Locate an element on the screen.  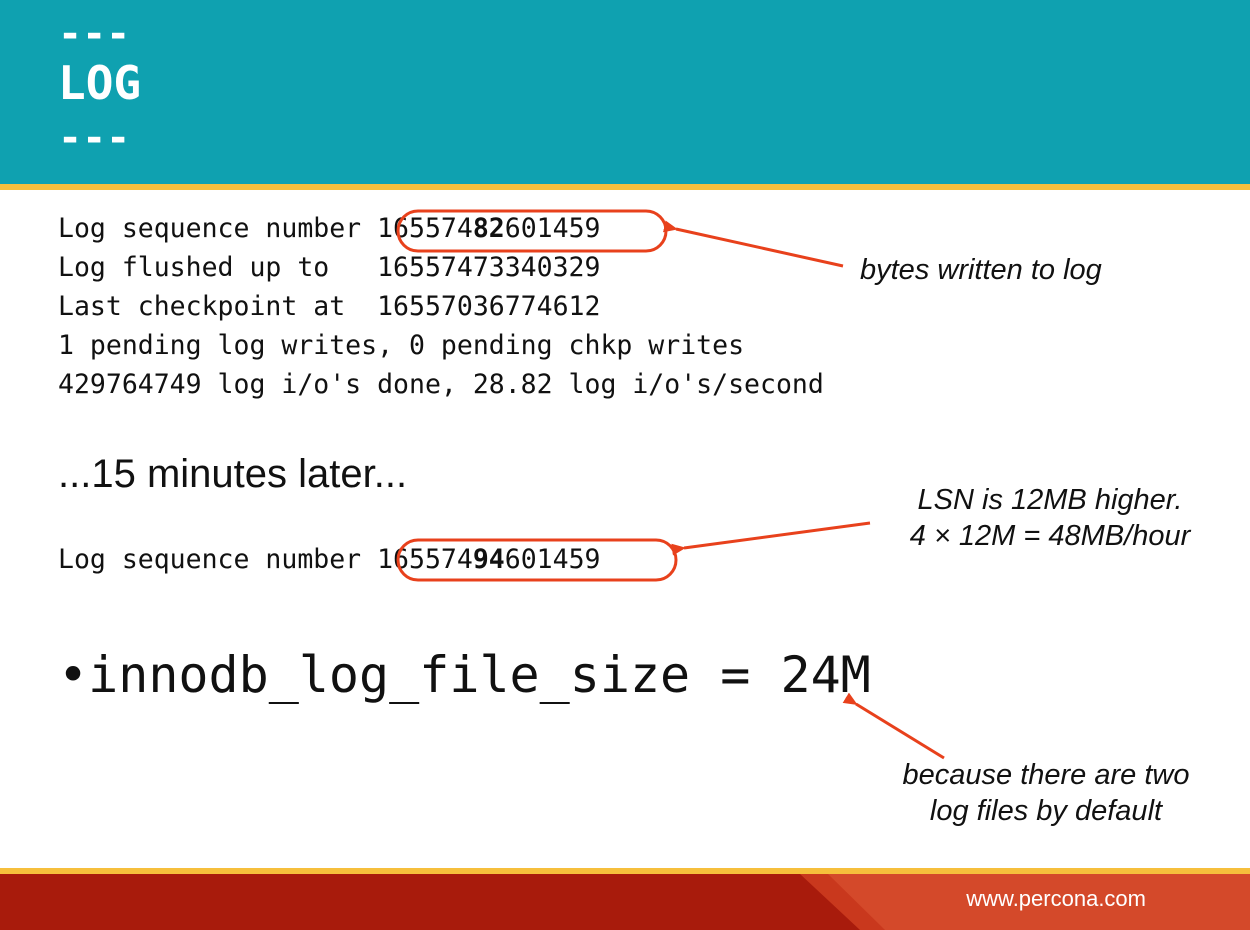
lsn-later-highlight-oval is located at coordinates (537, 560).